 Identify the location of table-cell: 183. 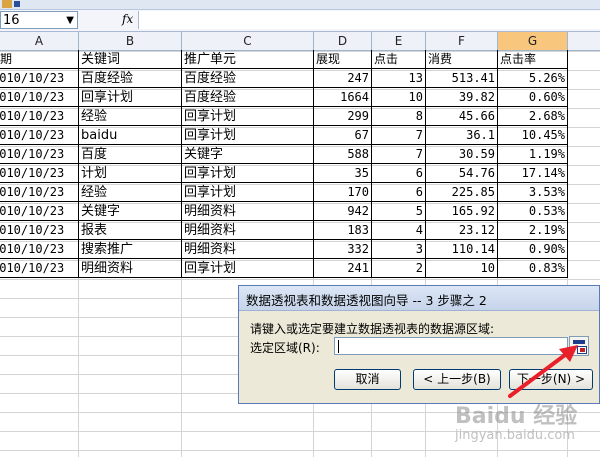
(343, 230).